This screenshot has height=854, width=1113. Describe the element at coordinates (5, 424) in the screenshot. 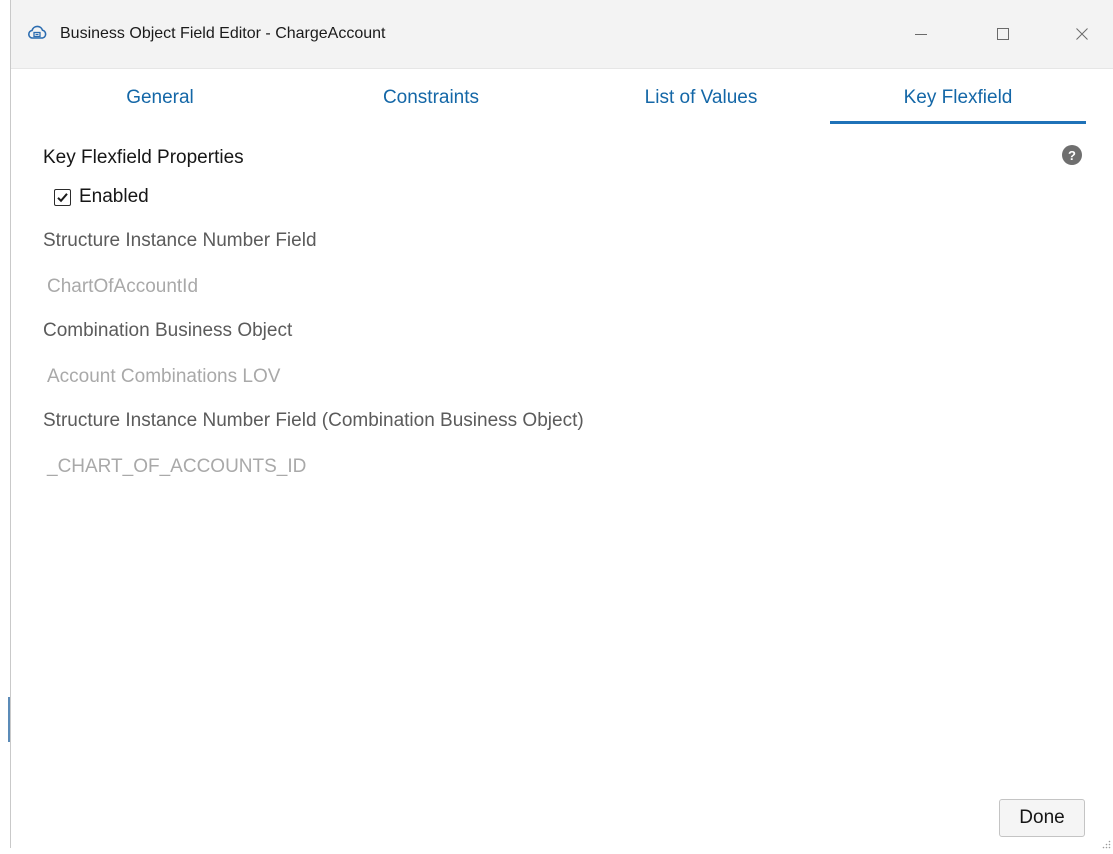

I see `background-window-edge` at that location.